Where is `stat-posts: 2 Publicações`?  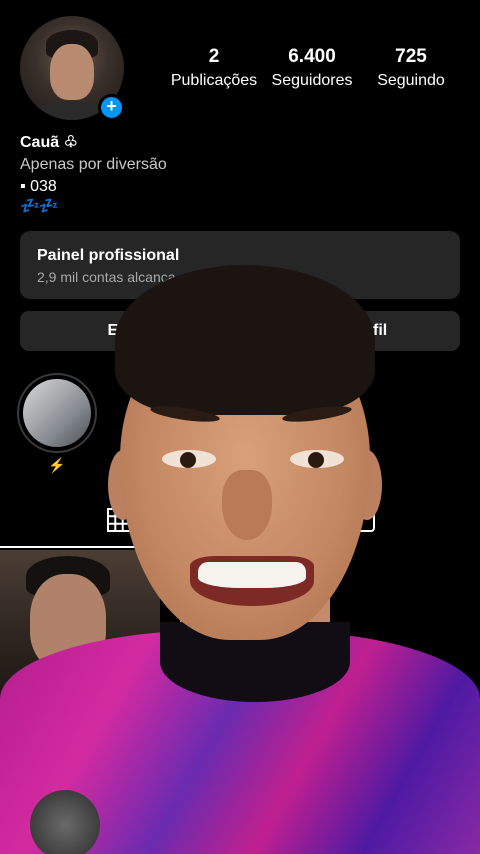 stat-posts: 2 Publicações is located at coordinates (214, 68).